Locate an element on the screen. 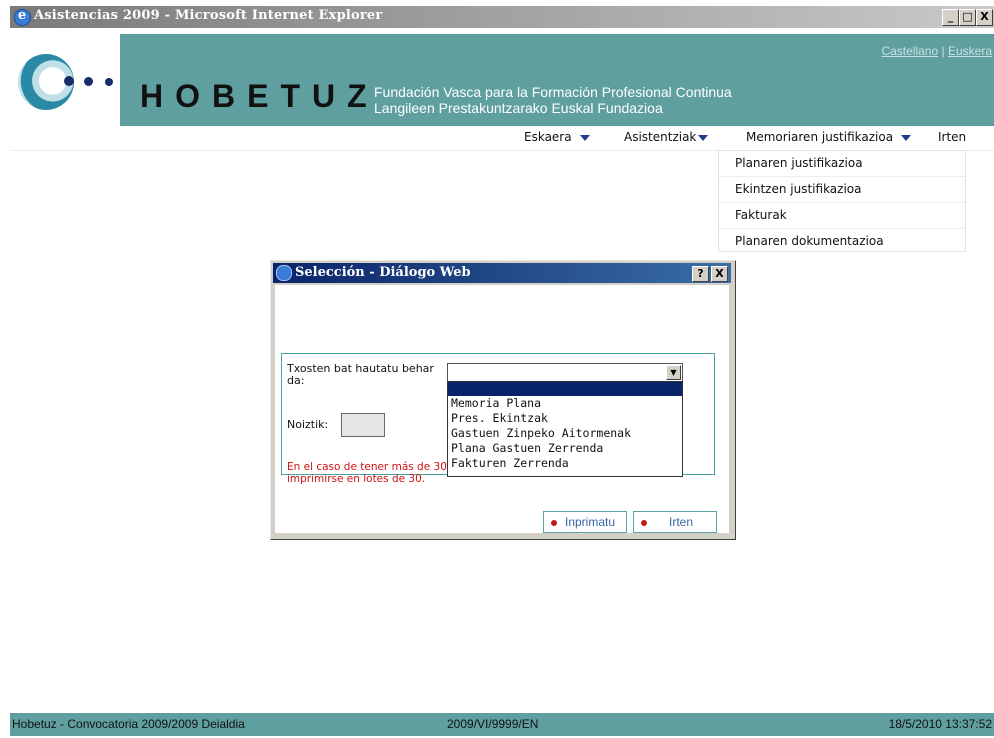 Image resolution: width=994 pixels, height=738 pixels. dropdown-item-ekintzen-justifikazioa: Ekintzen justifikazioa is located at coordinates (842, 190).